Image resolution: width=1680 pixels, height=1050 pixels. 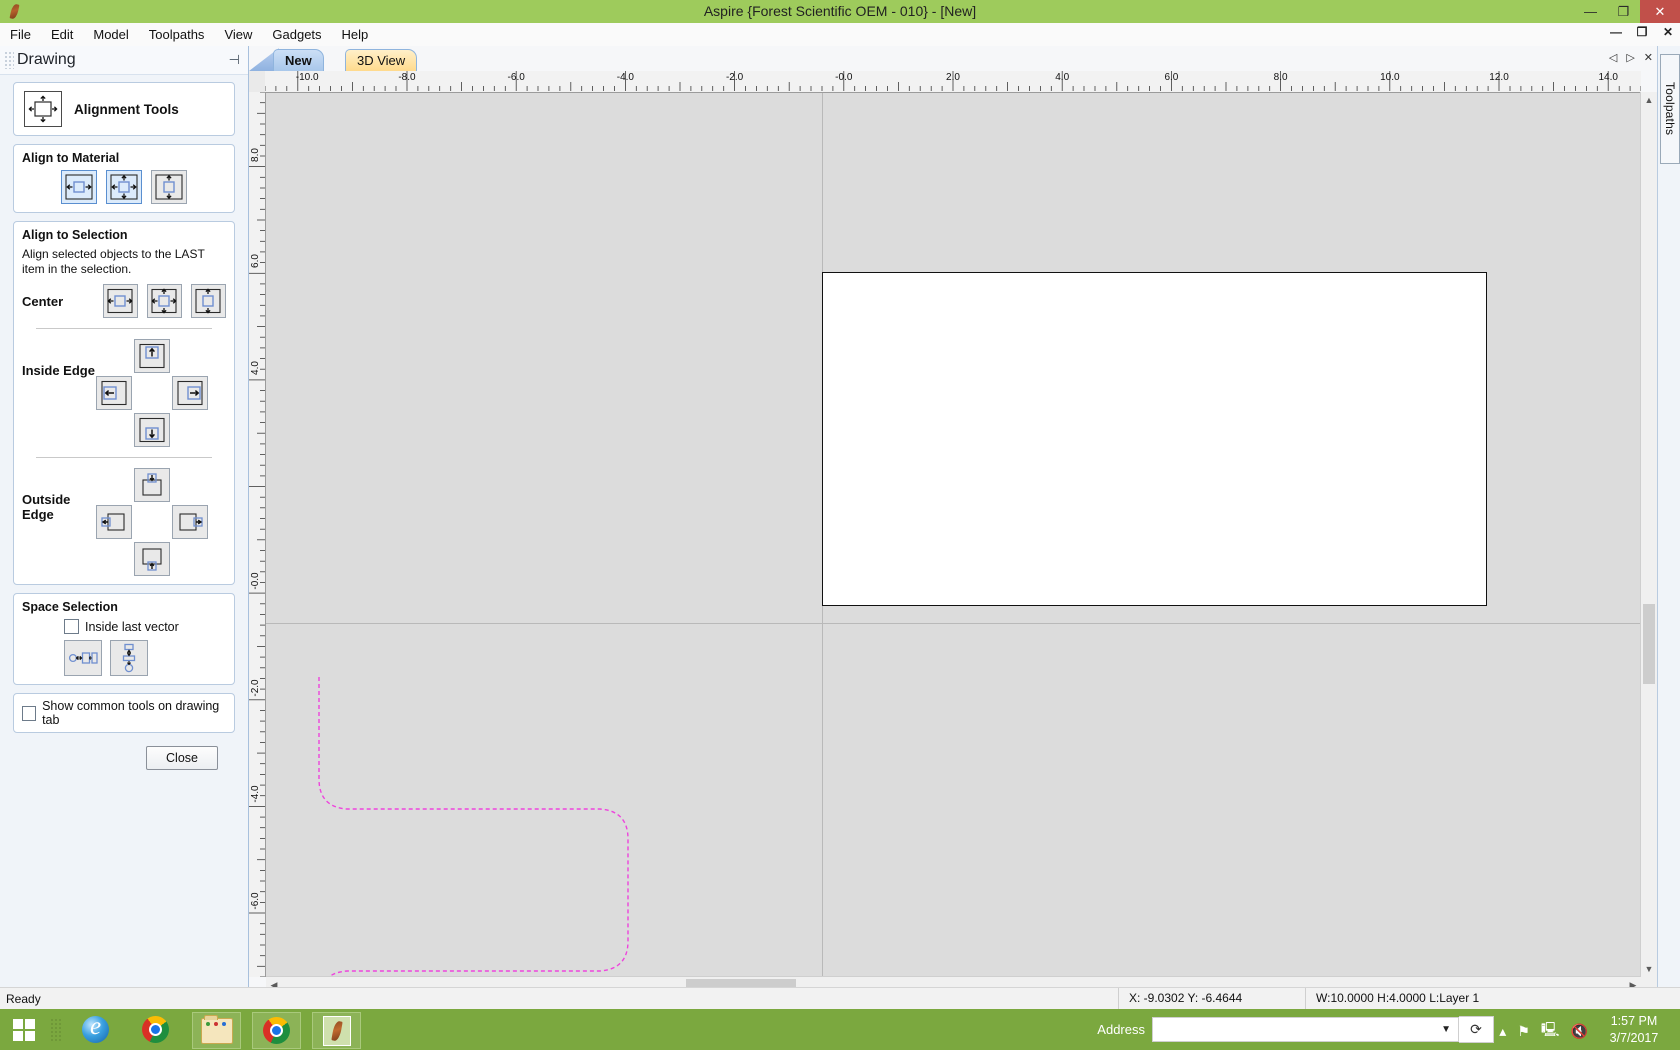 What do you see at coordinates (95, 1029) in the screenshot?
I see `taskbar-internet-explorer-icon` at bounding box center [95, 1029].